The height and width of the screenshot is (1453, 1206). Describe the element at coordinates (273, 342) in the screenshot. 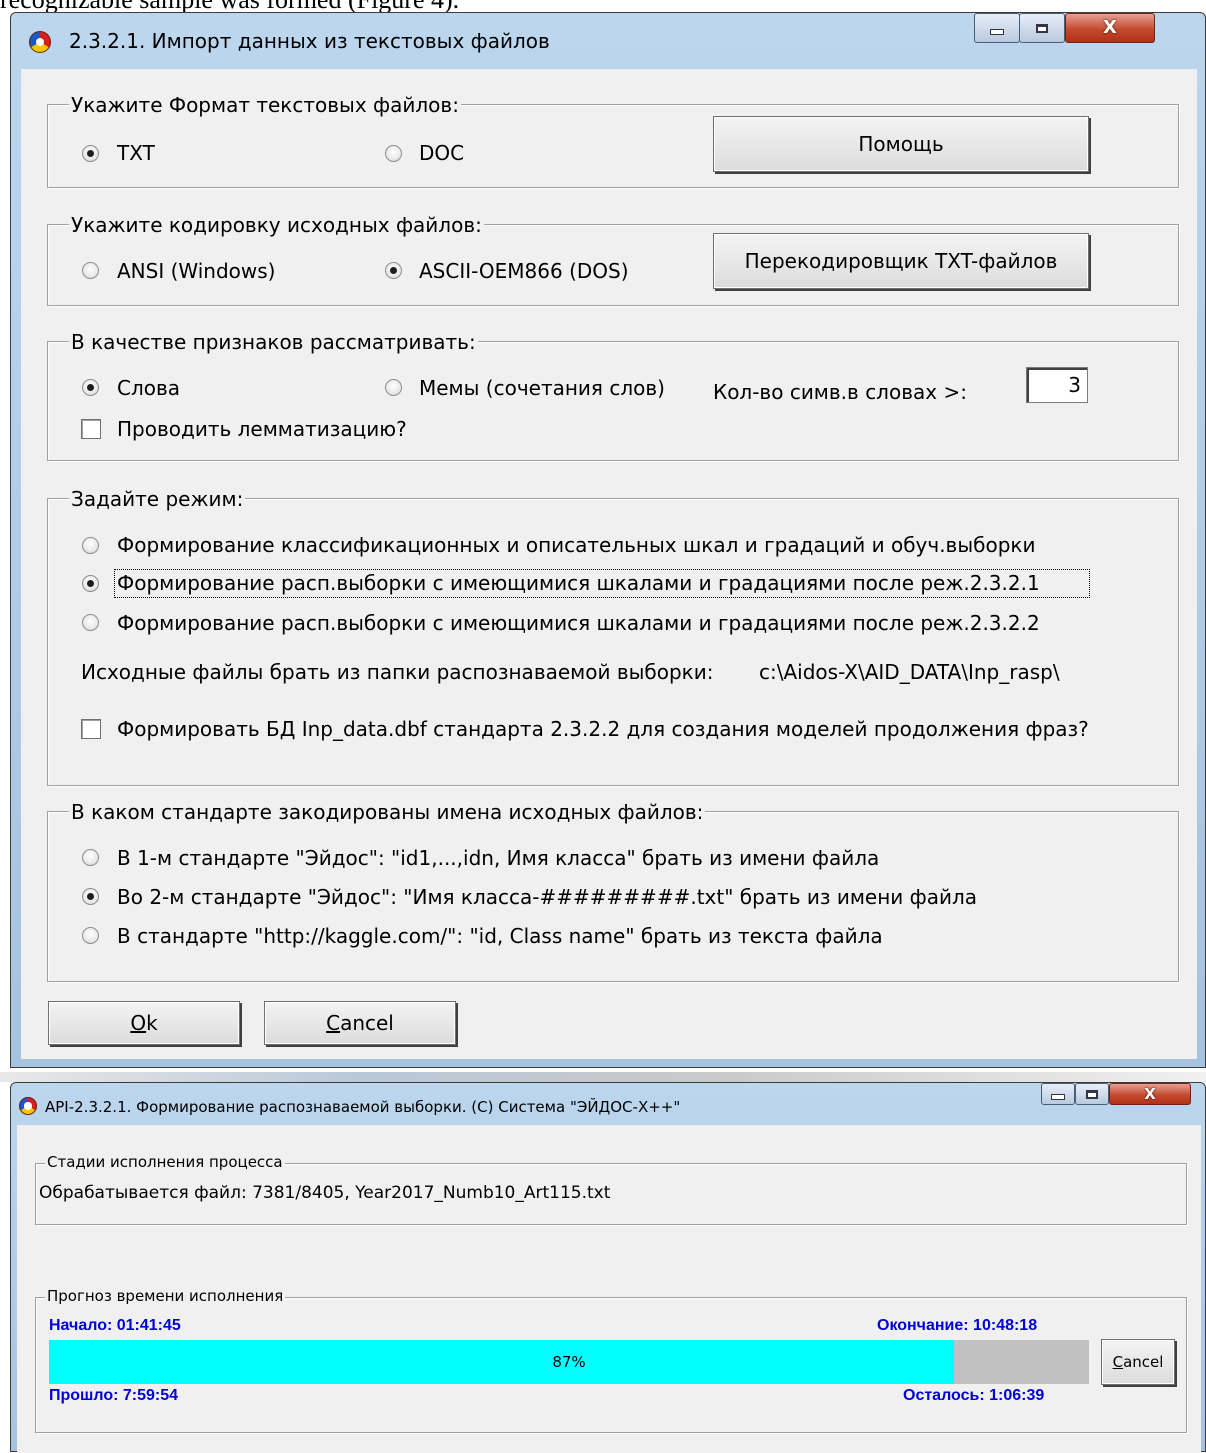

I see `features-group-legend: В качестве признаков рассматривать:` at that location.